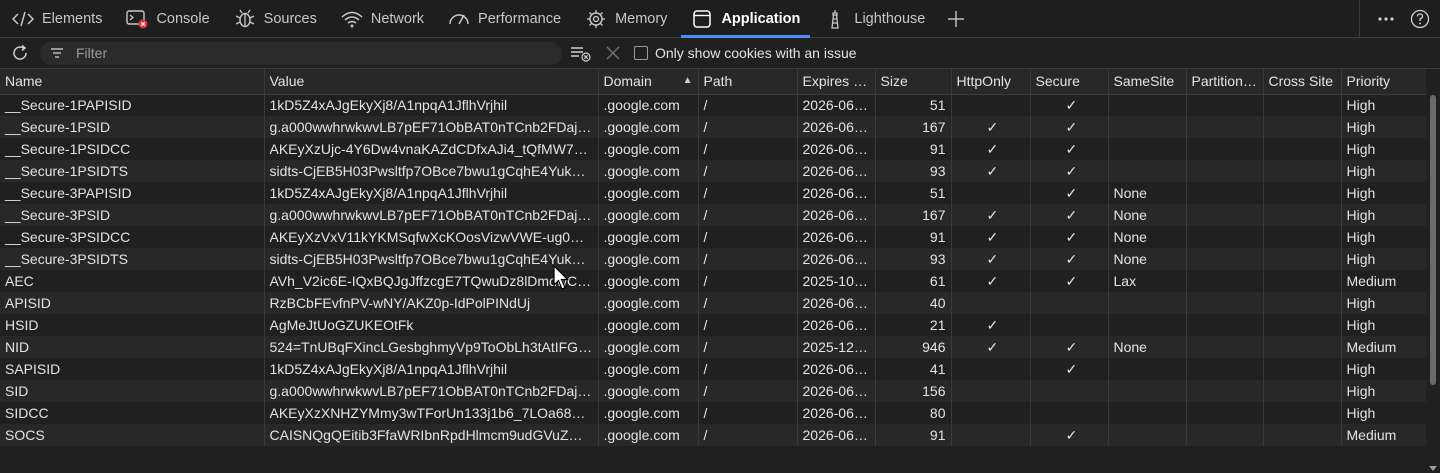 The width and height of the screenshot is (1440, 473). What do you see at coordinates (72, 18) in the screenshot?
I see `tab-label: Elements` at bounding box center [72, 18].